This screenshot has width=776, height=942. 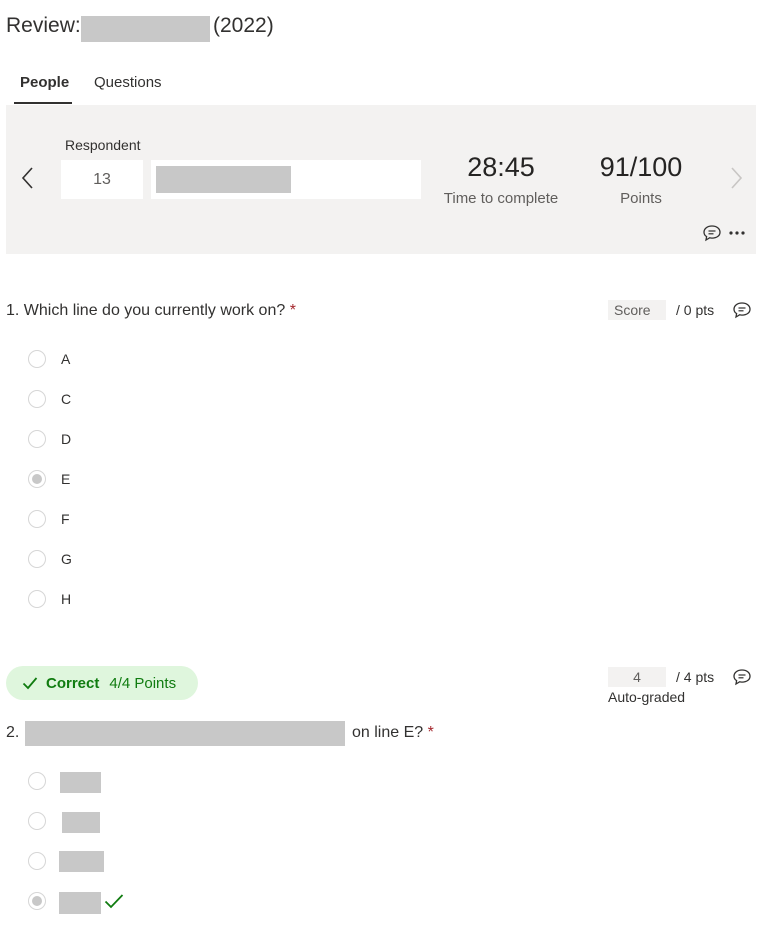 I want to click on q2-option-radio-selected, so click(x=37, y=901).